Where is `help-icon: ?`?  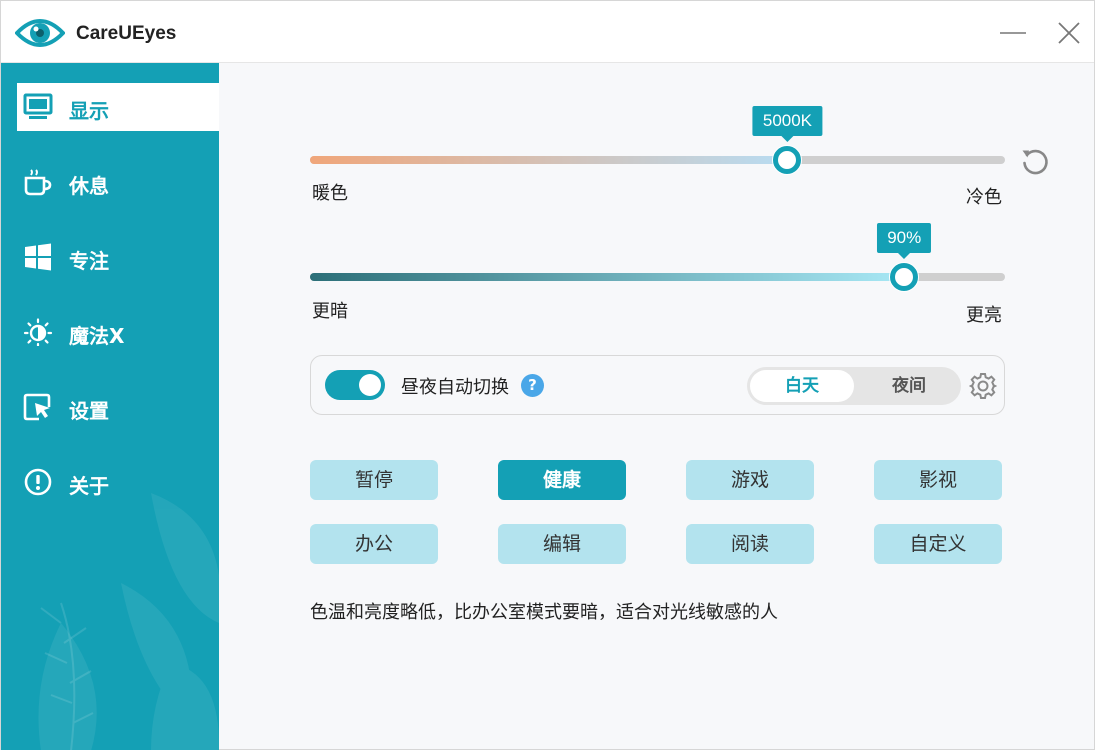
help-icon: ? is located at coordinates (532, 385).